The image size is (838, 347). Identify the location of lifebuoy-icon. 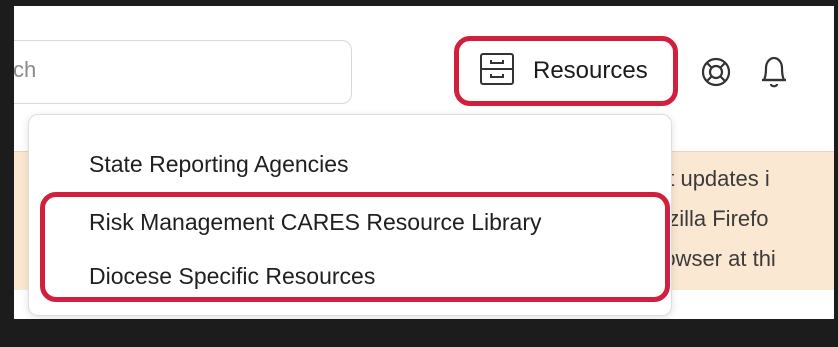
(716, 74).